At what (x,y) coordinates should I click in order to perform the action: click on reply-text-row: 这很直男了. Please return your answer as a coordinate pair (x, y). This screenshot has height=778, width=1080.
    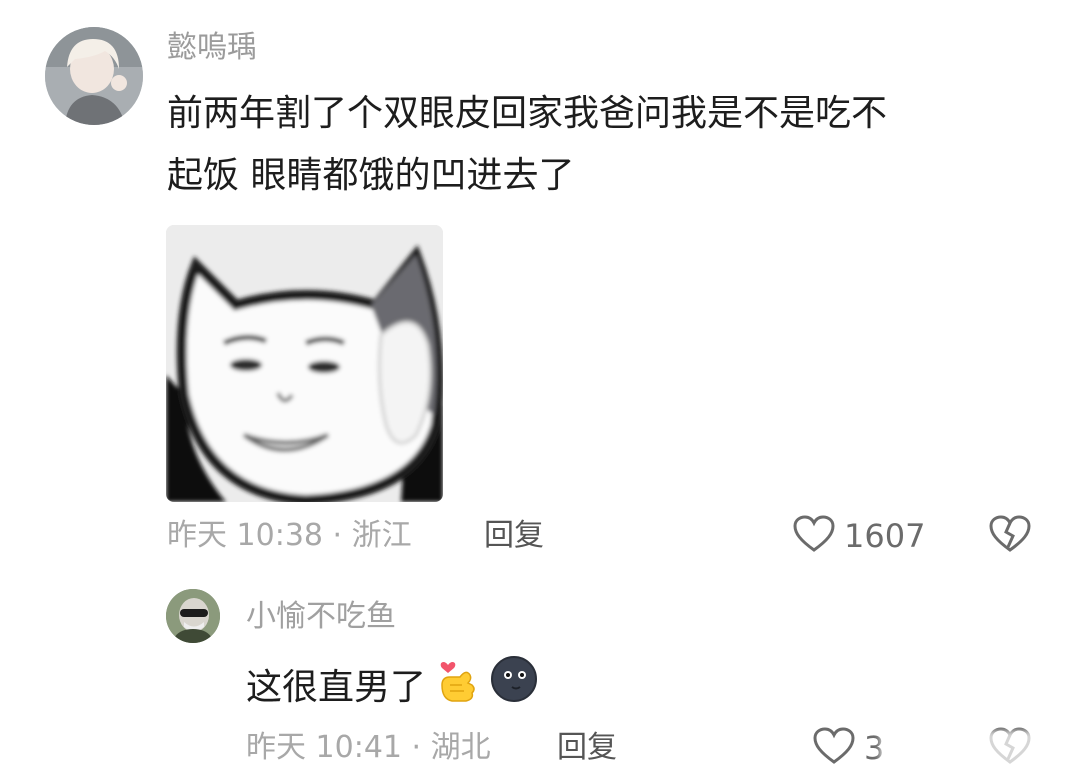
    Looking at the image, I should click on (392, 687).